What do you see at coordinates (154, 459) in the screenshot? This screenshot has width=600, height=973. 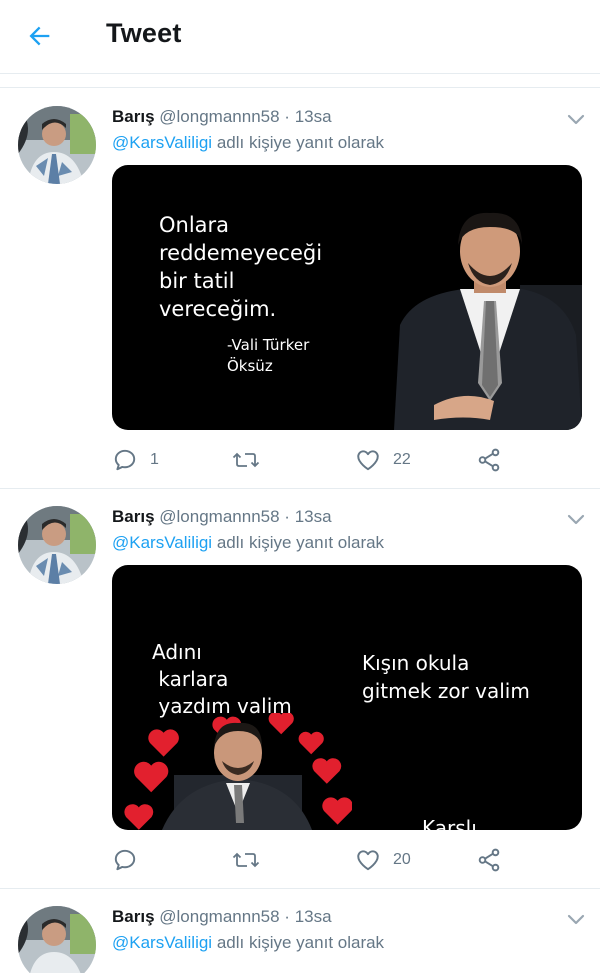 I see `reply-count: 1` at bounding box center [154, 459].